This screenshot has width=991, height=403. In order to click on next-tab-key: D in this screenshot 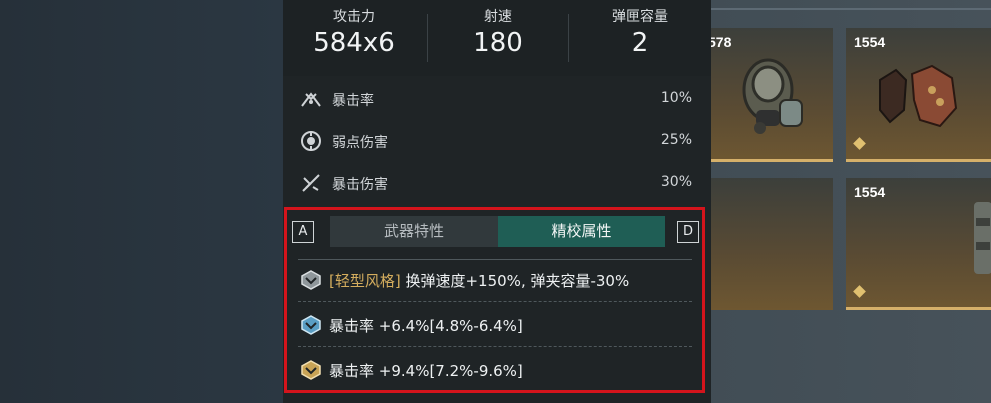, I will do `click(688, 232)`.